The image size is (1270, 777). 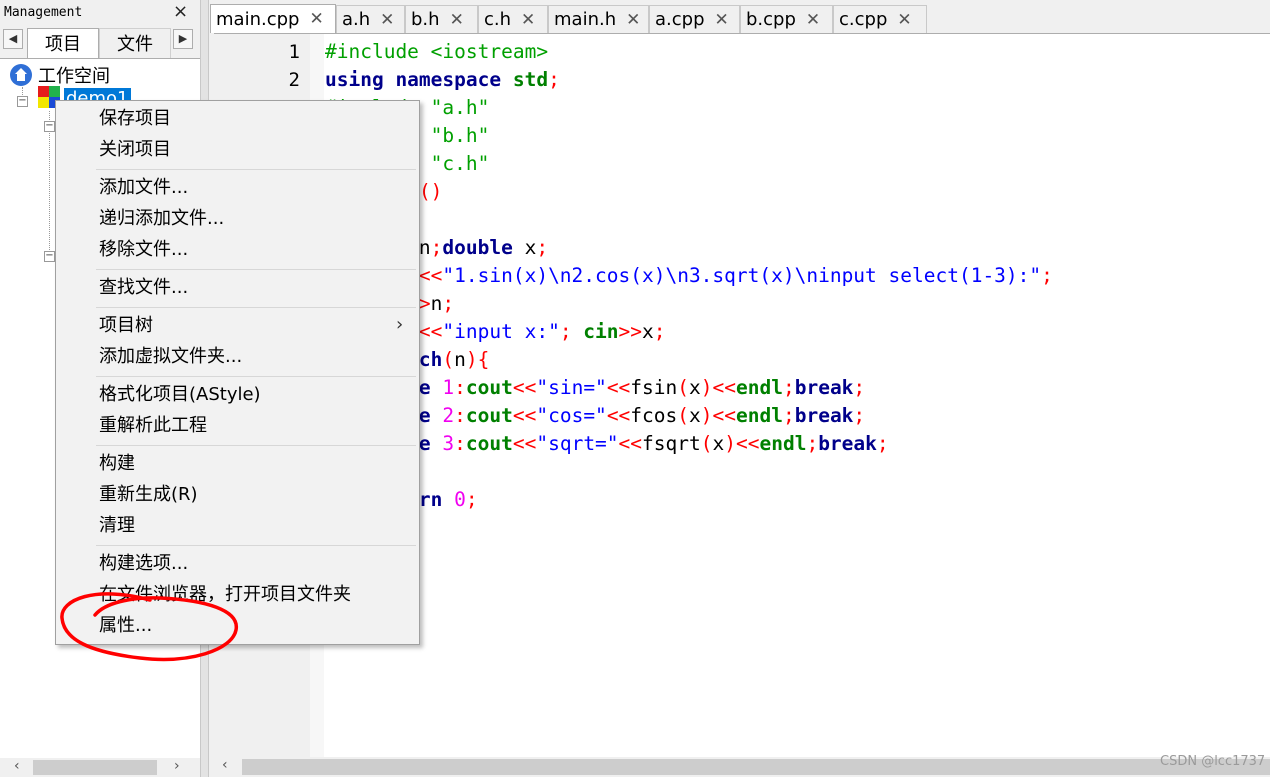 I want to click on tab-c-h: c.h ✕, so click(x=513, y=19).